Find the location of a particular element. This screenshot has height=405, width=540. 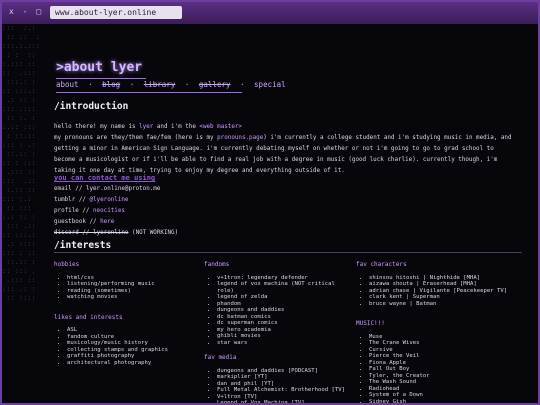

list-item: Legend of Vox Machina [TV] is located at coordinates (284, 401).